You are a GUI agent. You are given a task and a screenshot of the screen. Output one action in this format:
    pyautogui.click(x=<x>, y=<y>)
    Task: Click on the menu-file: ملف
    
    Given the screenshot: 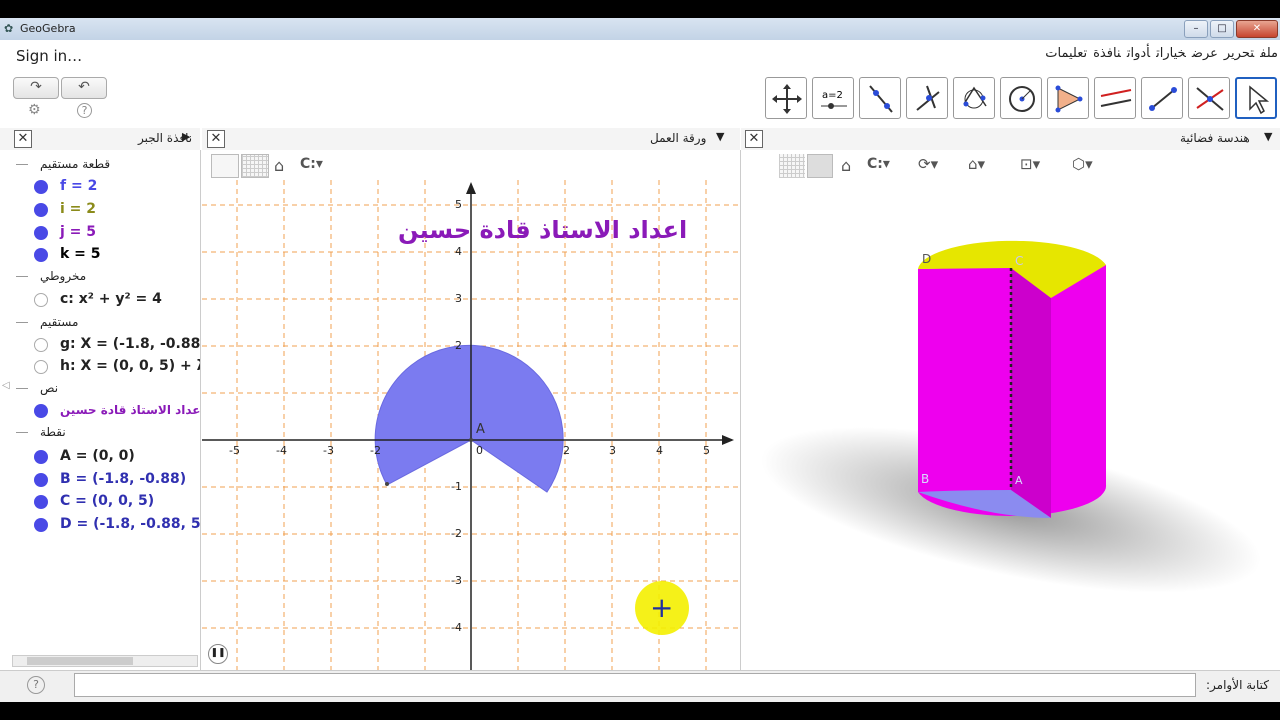 What is the action you would take?
    pyautogui.click(x=1269, y=53)
    